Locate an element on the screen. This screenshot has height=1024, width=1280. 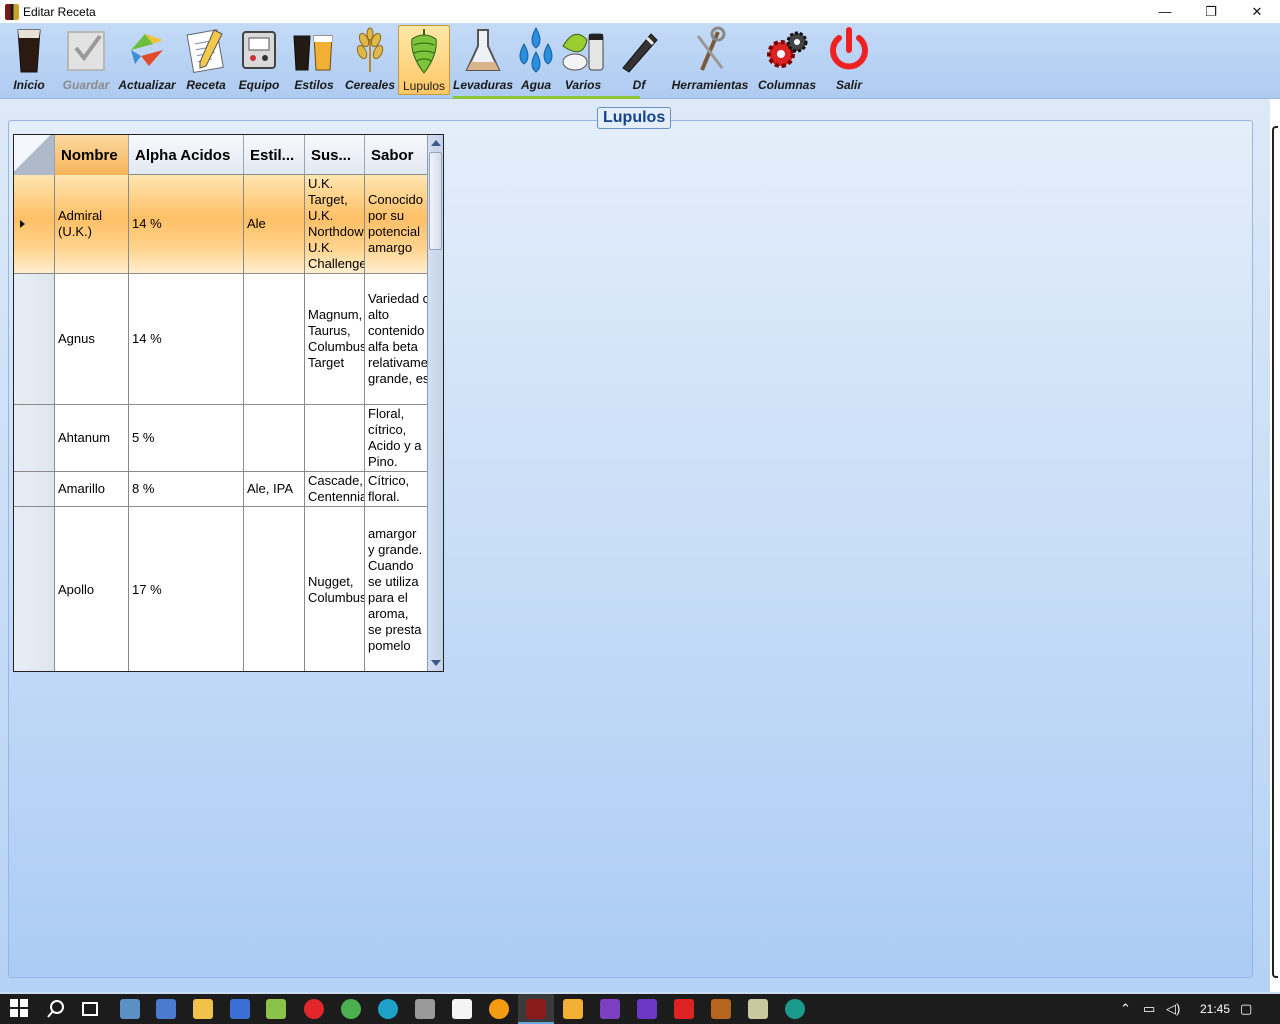
hop-cone-icon is located at coordinates (424, 51).